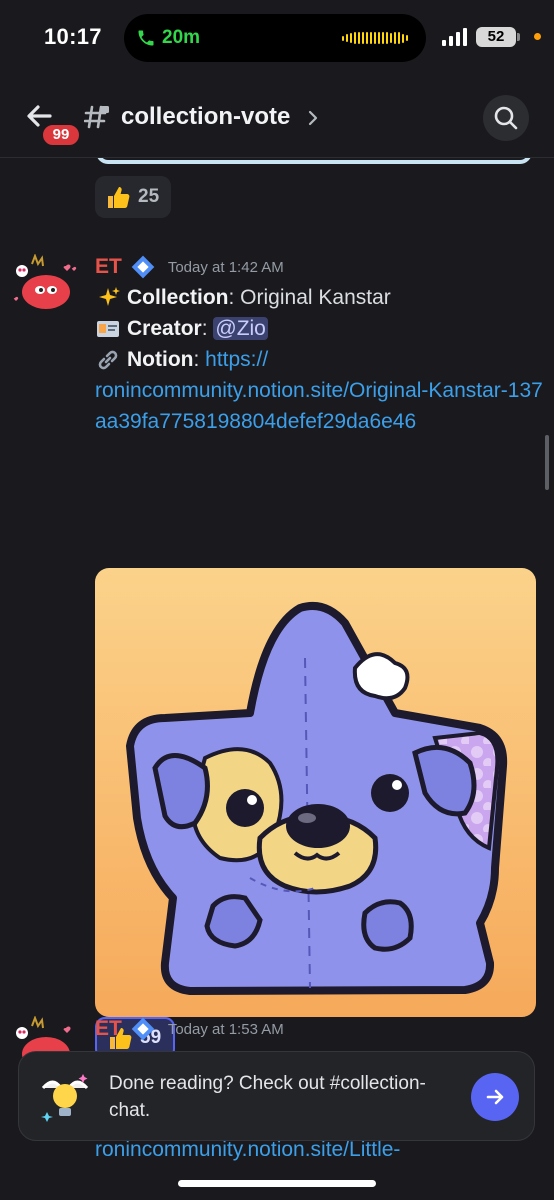 The height and width of the screenshot is (1200, 554). Describe the element at coordinates (46, 284) in the screenshot. I see `avatar` at that location.